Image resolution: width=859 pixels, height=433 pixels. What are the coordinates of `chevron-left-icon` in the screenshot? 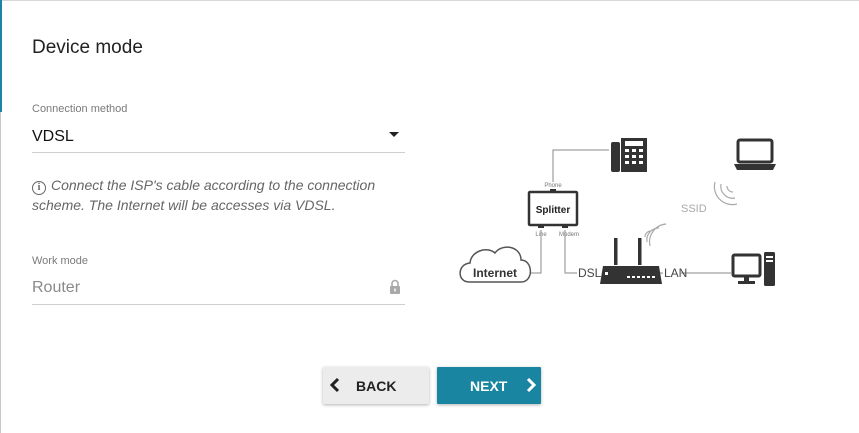 It's located at (334, 385).